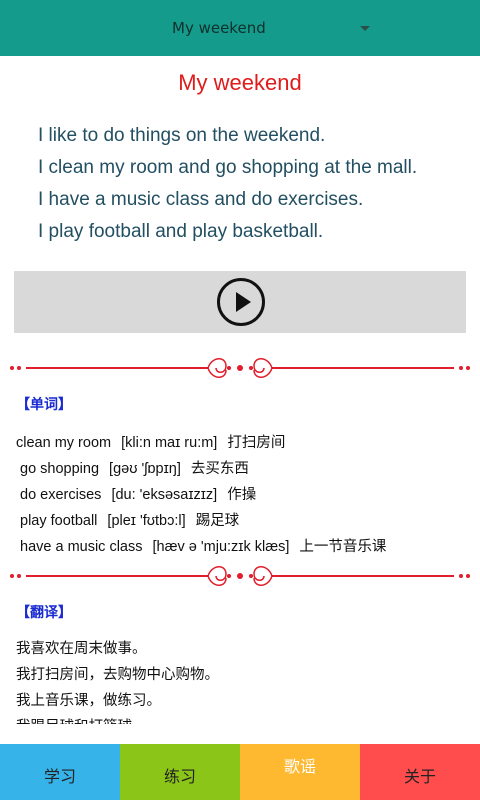 Image resolution: width=480 pixels, height=800 pixels. I want to click on vocabulary-label: 【单词】, so click(44, 405).